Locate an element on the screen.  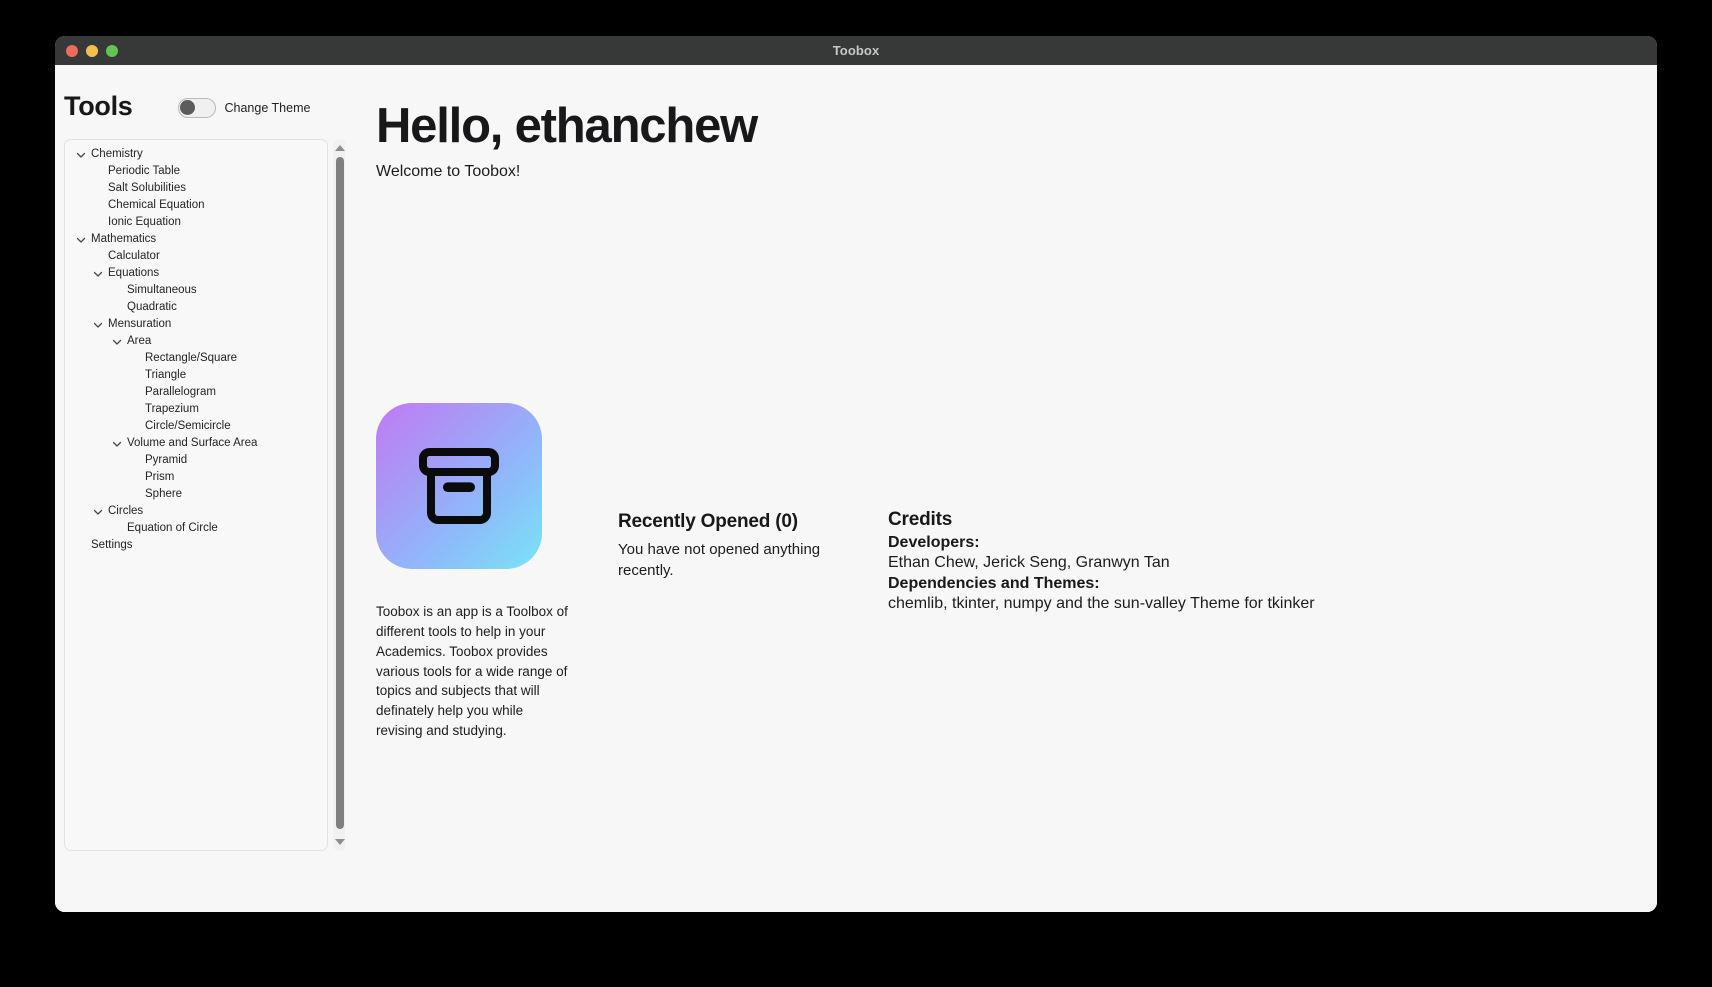
tree-item-volume-and-surface-area: Volume and Surface Area is located at coordinates (196, 443).